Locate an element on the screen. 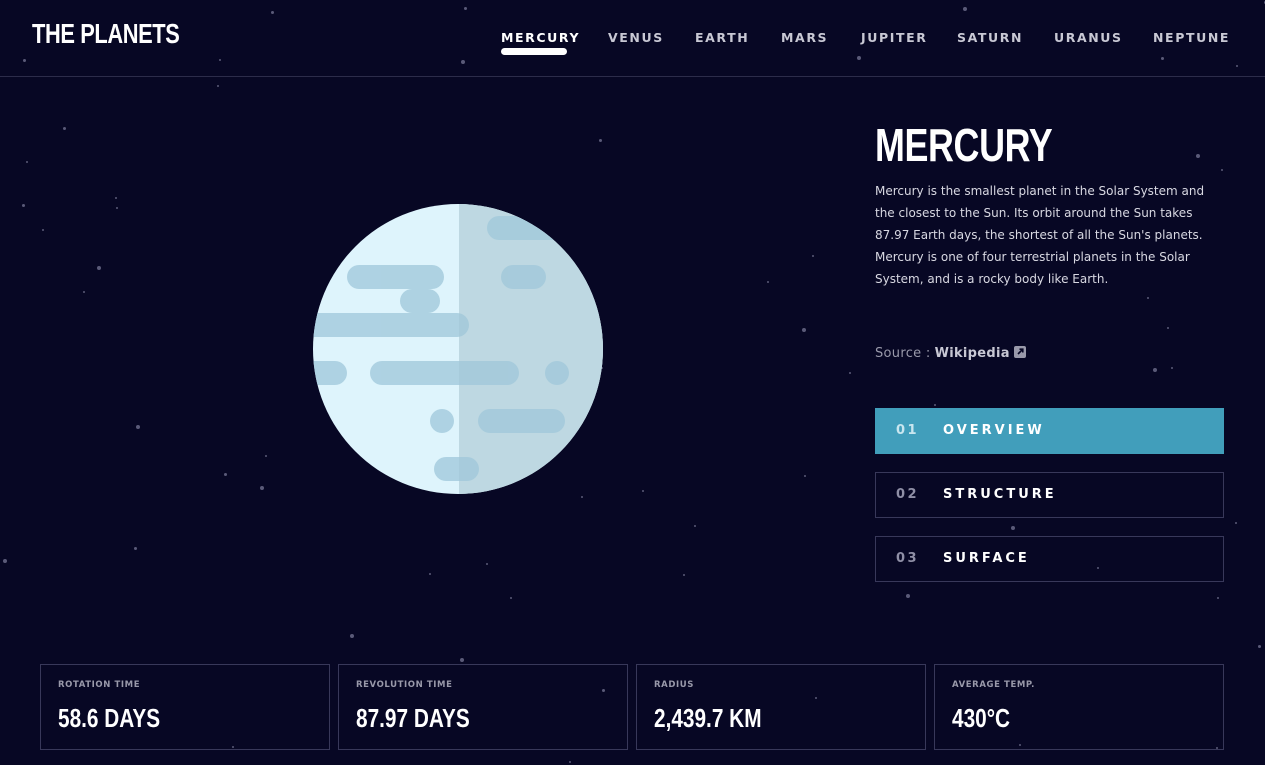 The image size is (1265, 765). planet-illustration is located at coordinates (458, 349).